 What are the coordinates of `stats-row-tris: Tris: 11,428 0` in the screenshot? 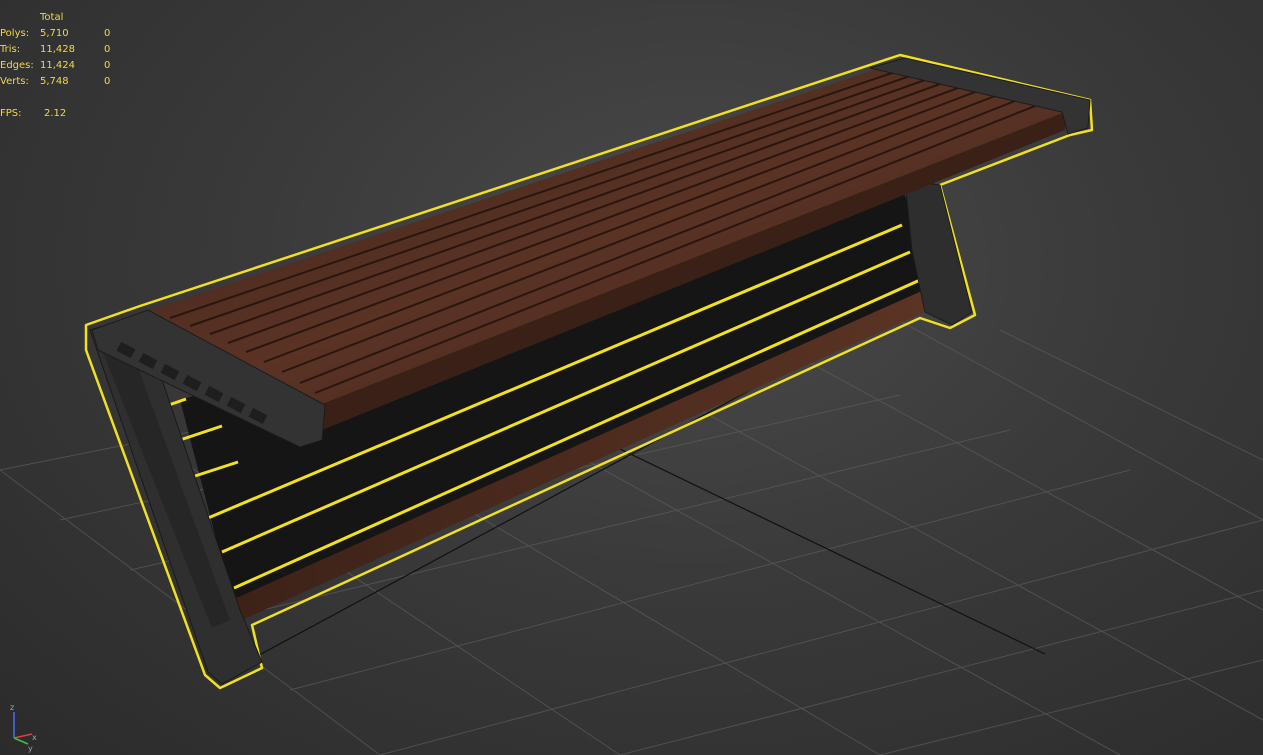 It's located at (55, 49).